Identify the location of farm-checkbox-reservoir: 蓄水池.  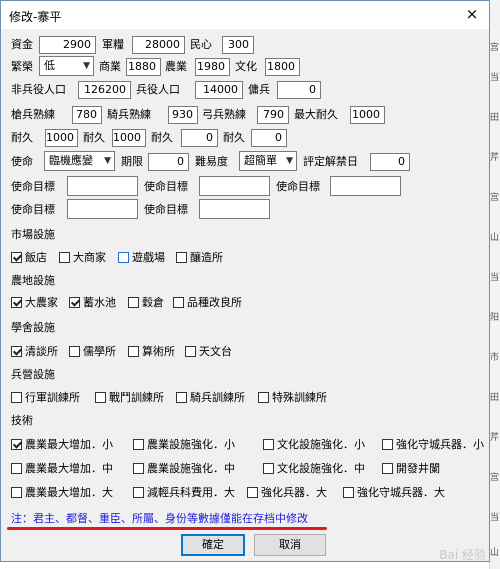
(92, 303).